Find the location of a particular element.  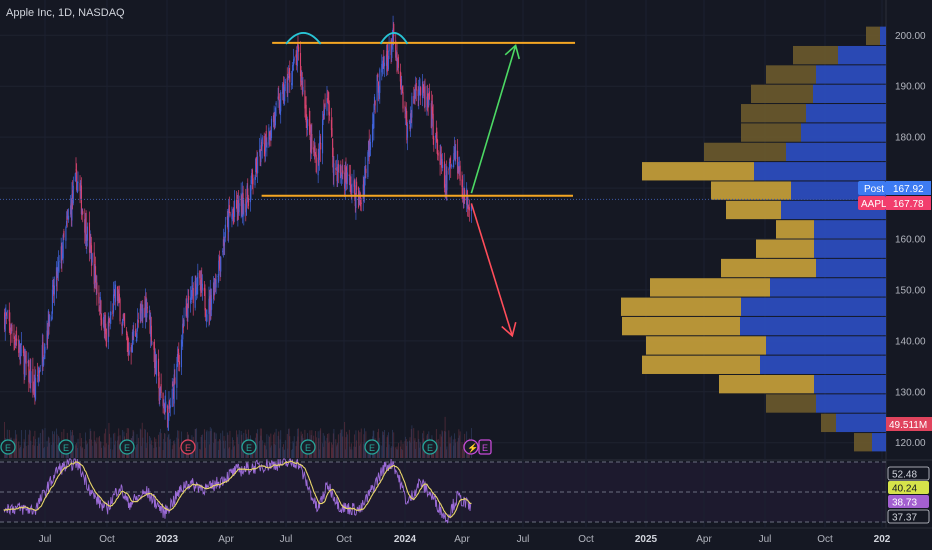

price-tick-label: 150.00 is located at coordinates (910, 290).